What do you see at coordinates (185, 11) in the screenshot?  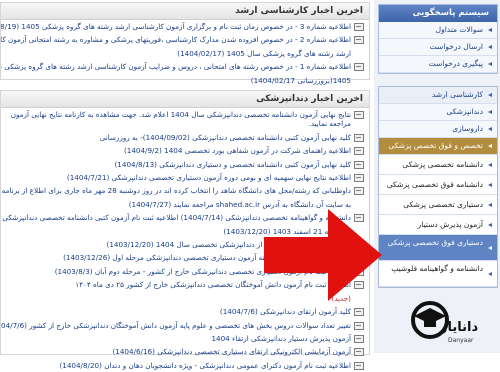 I see `panel-title: اخرین اخبار کارشناسی ارشد` at bounding box center [185, 11].